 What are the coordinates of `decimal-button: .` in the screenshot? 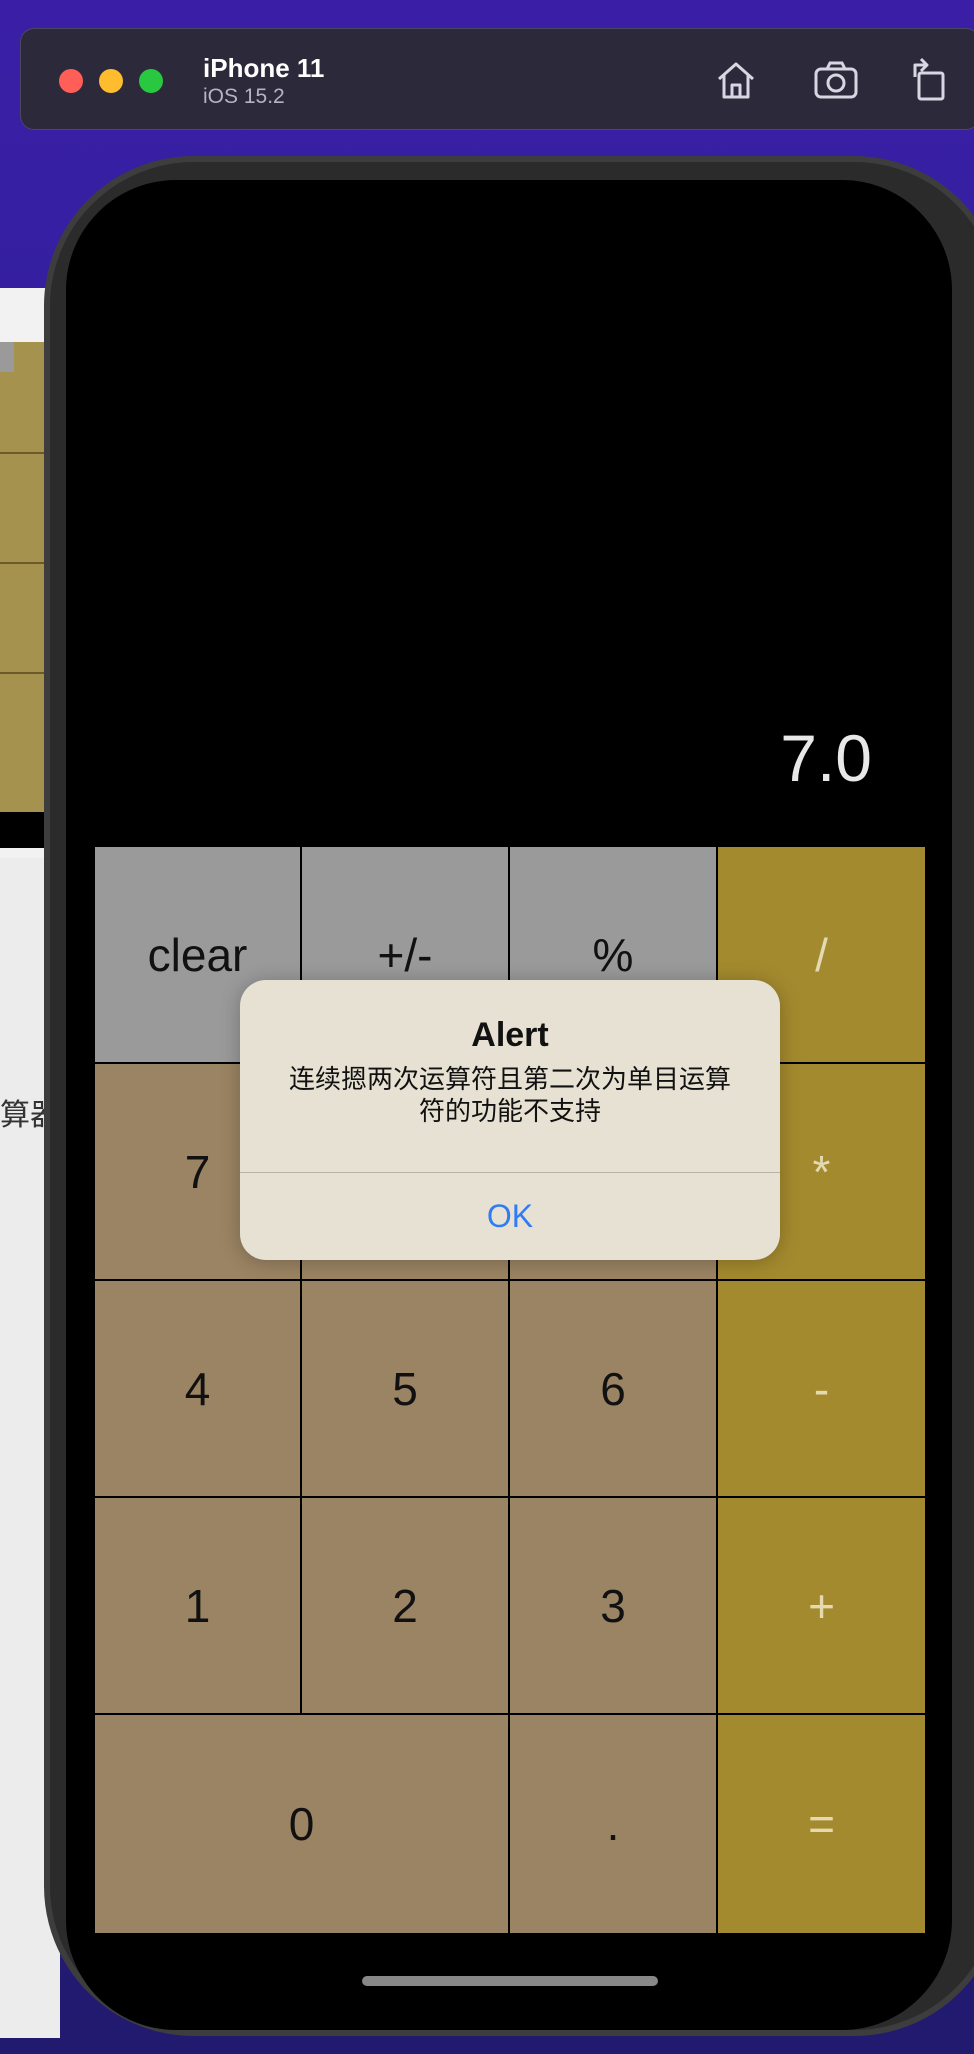 It's located at (613, 1824).